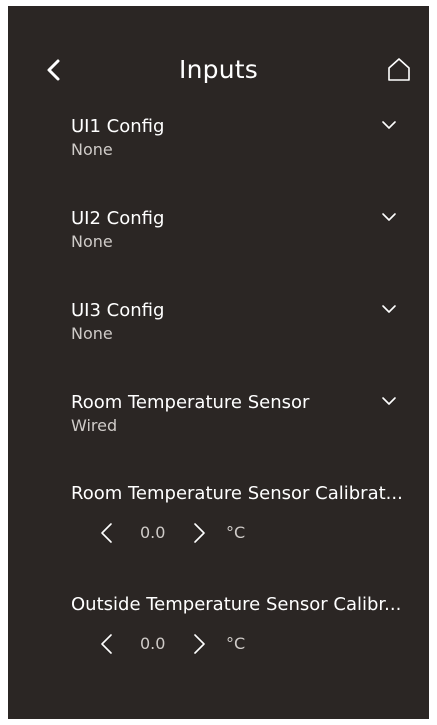 This screenshot has width=437, height=725. I want to click on home-icon, so click(399, 69).